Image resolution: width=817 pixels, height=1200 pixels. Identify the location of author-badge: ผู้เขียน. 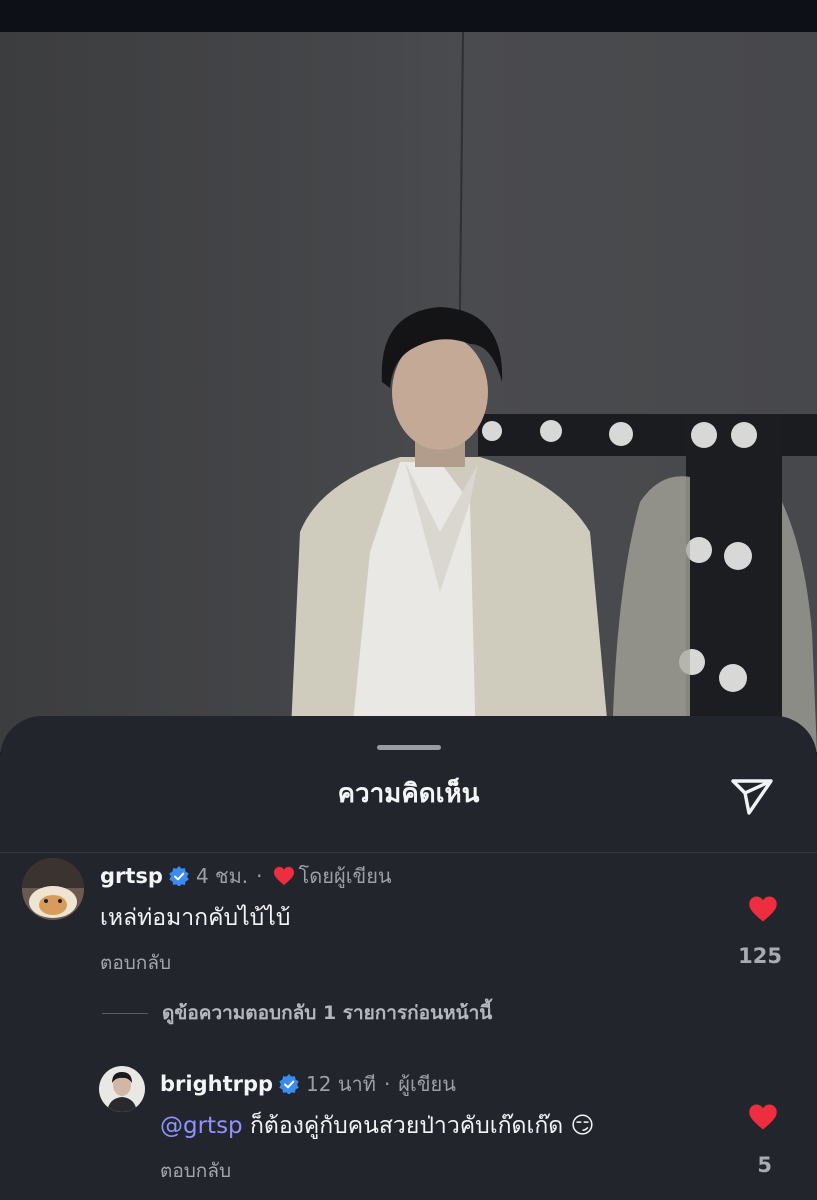
(427, 1084).